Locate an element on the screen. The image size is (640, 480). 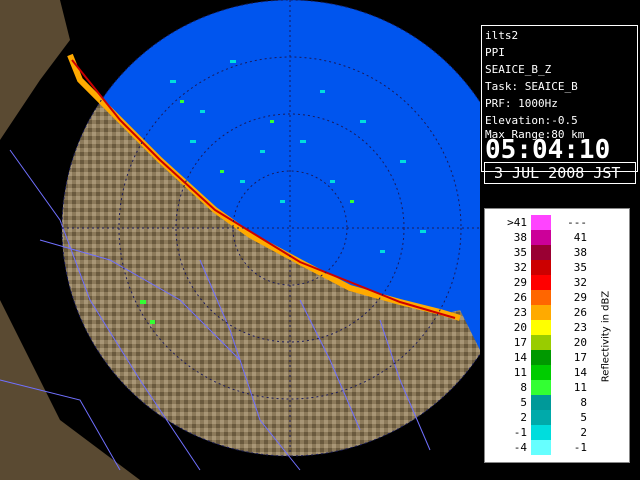
legend-row-low: 32 is located at coordinates (520, 267).